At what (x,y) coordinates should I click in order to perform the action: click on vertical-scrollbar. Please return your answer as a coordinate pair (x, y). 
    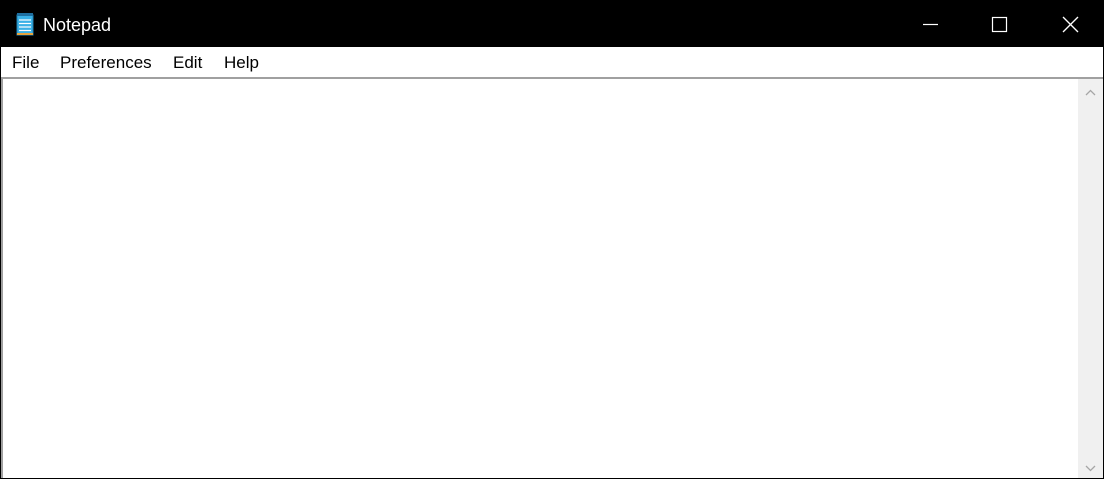
    Looking at the image, I should click on (1090, 277).